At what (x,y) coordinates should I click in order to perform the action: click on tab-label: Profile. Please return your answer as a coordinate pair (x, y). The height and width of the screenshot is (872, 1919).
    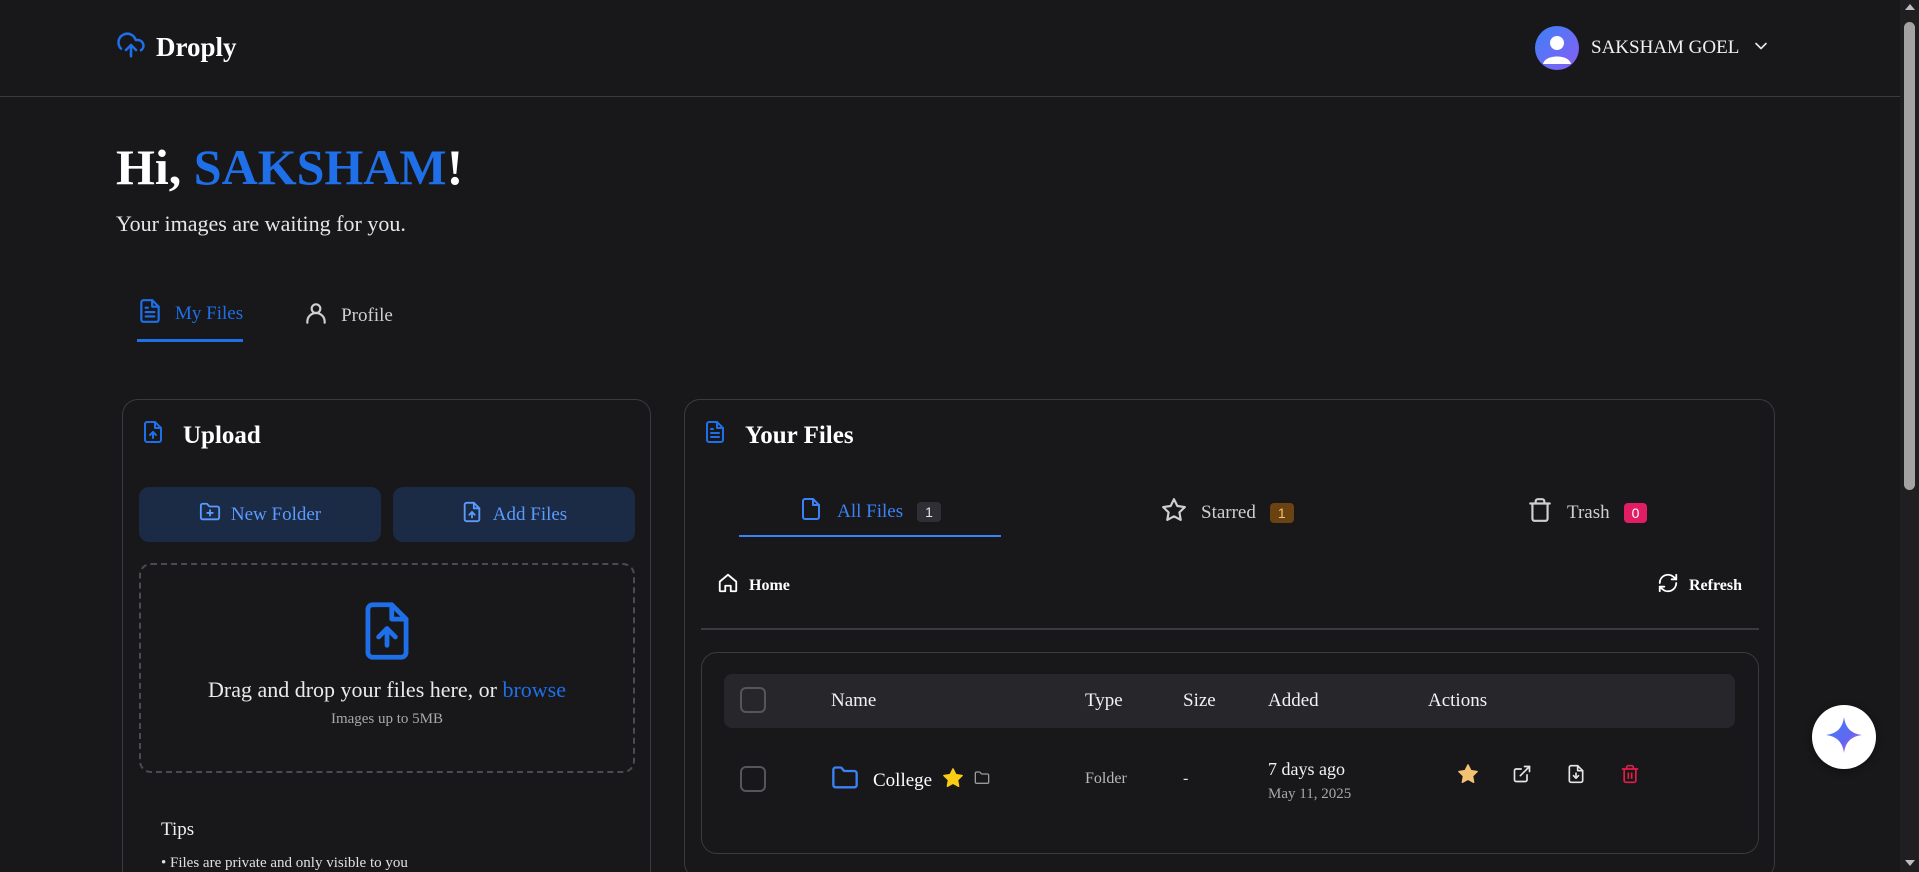
    Looking at the image, I should click on (367, 315).